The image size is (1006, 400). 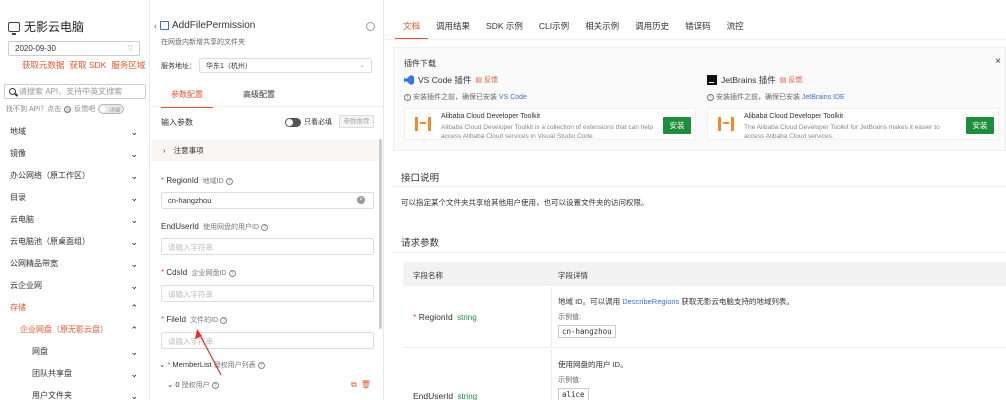 What do you see at coordinates (445, 395) in the screenshot?
I see `param-name-cell: EndUserId string` at bounding box center [445, 395].